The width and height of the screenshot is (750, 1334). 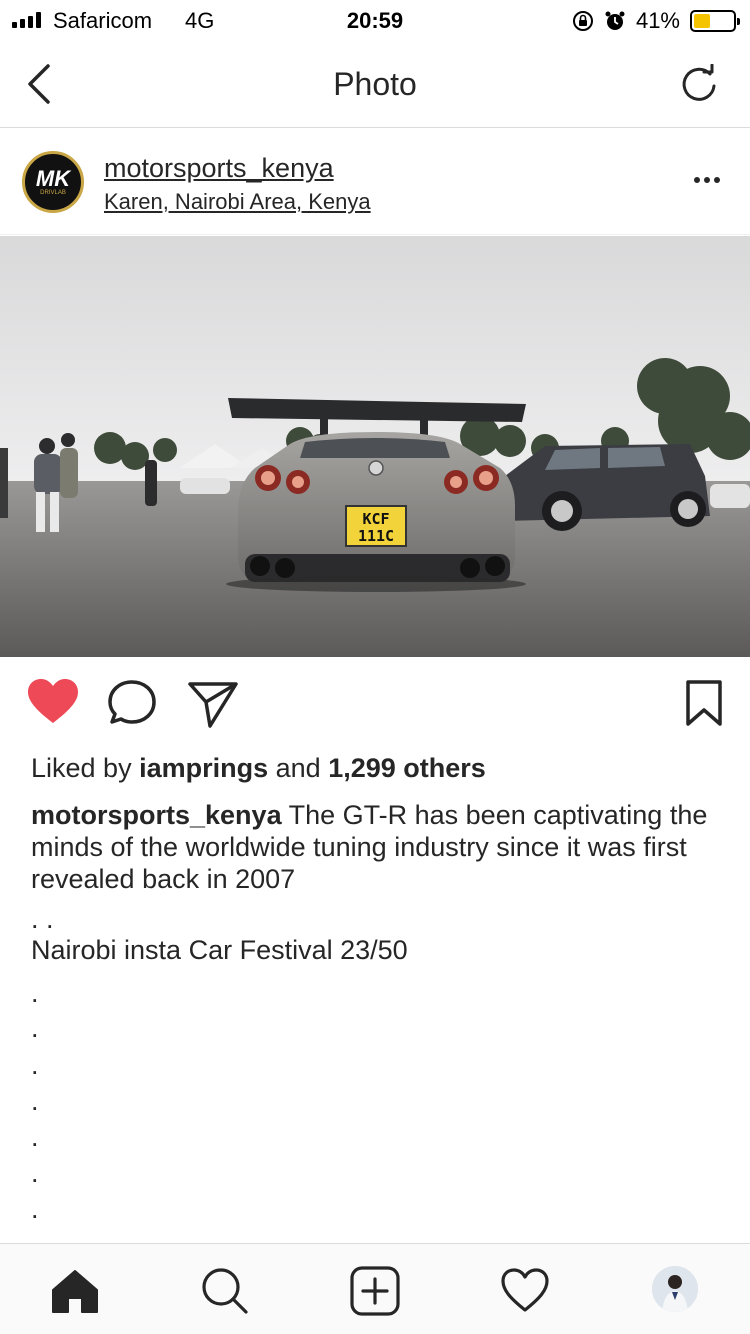 I want to click on like-button, so click(x=53, y=703).